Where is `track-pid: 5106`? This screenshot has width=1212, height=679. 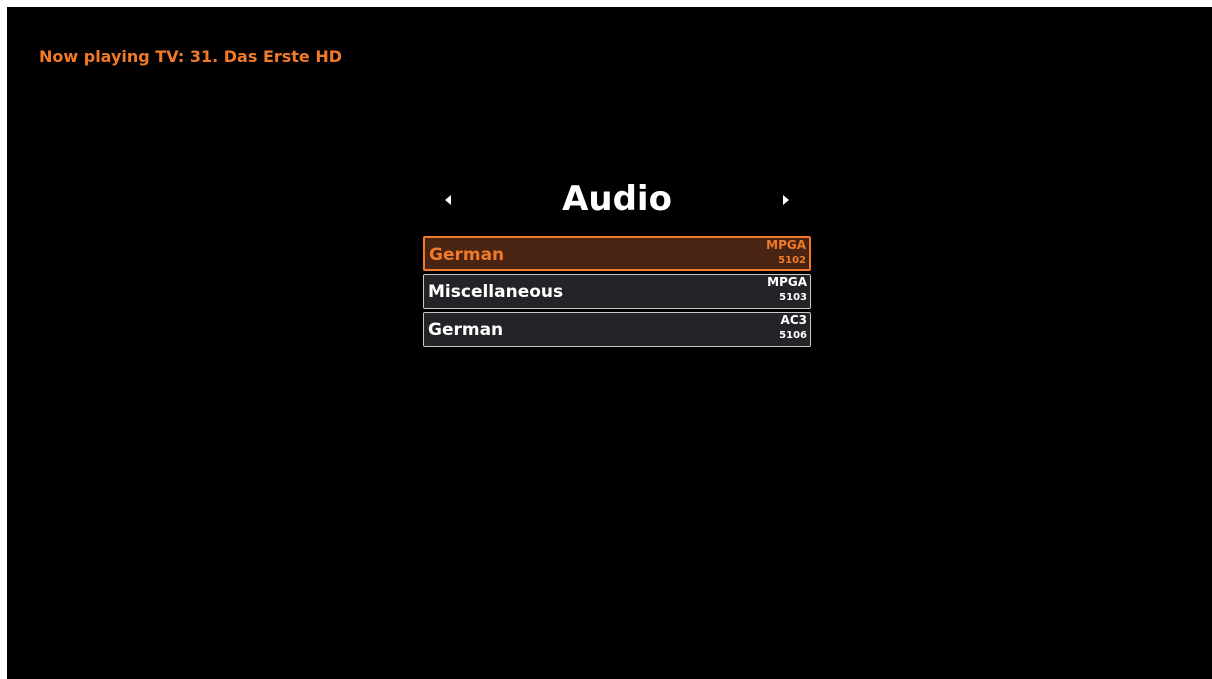
track-pid: 5106 is located at coordinates (793, 335).